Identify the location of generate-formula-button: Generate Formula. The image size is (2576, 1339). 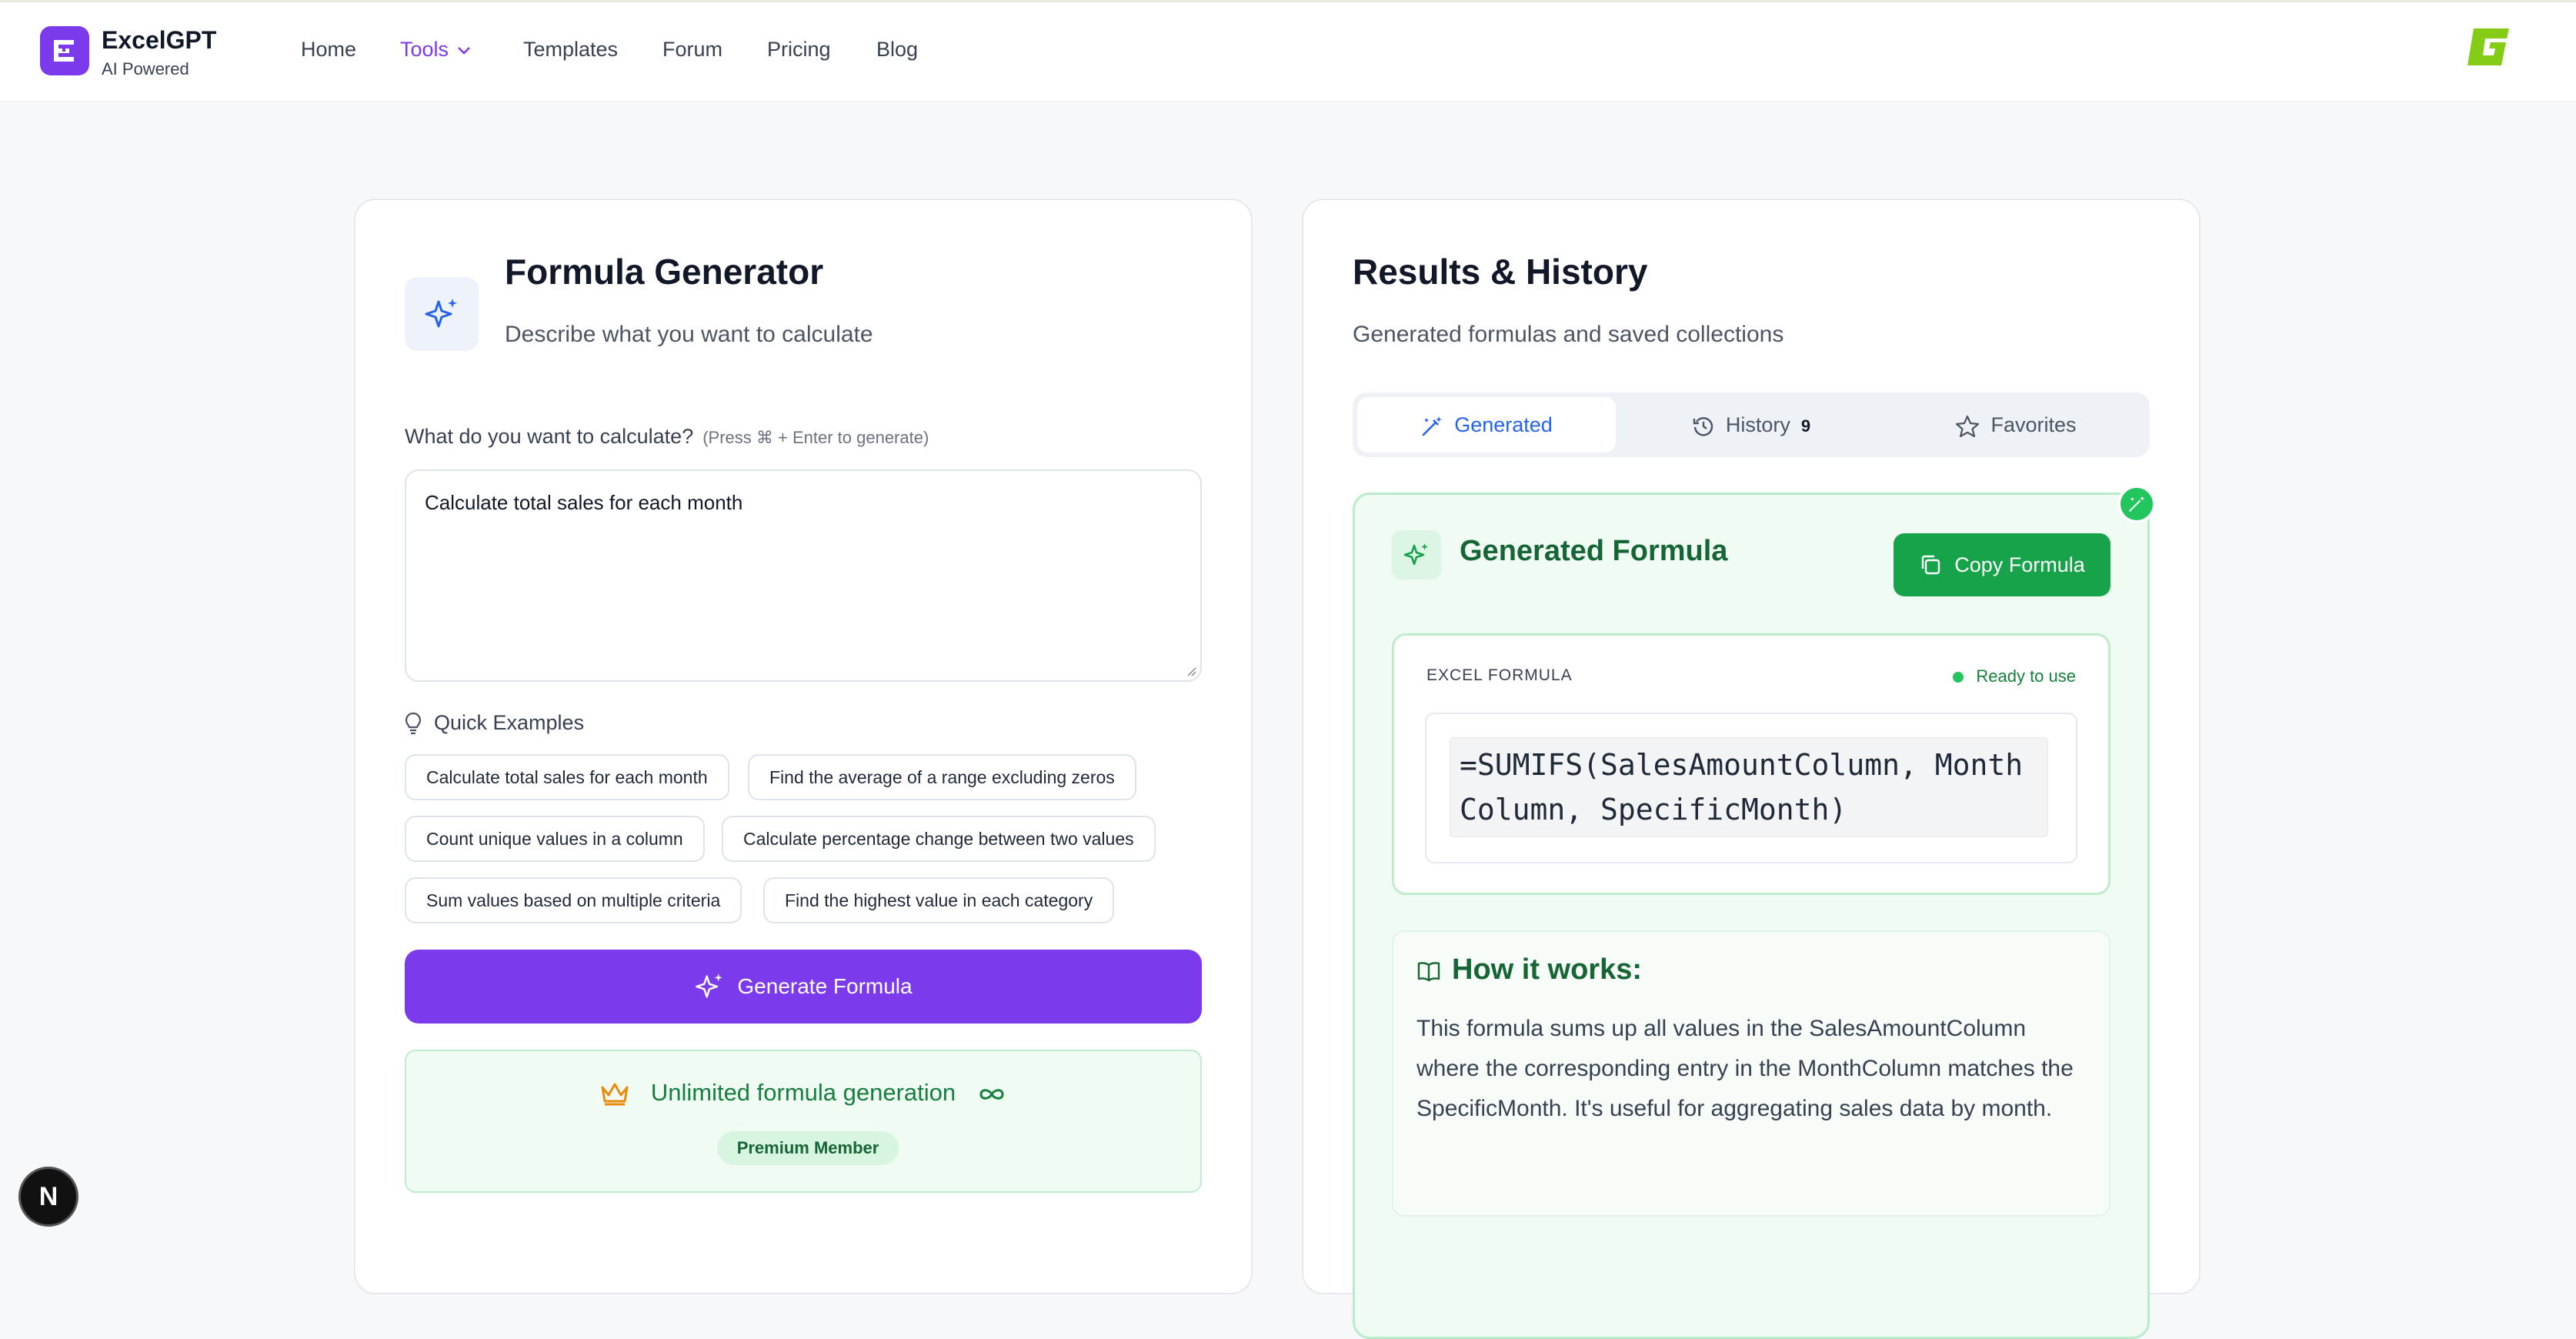
(803, 986).